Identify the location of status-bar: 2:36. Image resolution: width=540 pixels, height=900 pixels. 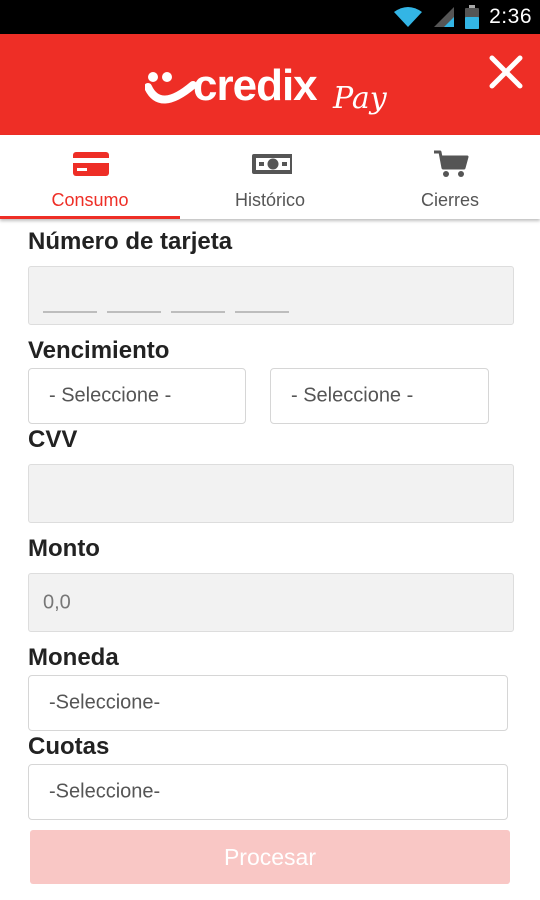
(270, 17).